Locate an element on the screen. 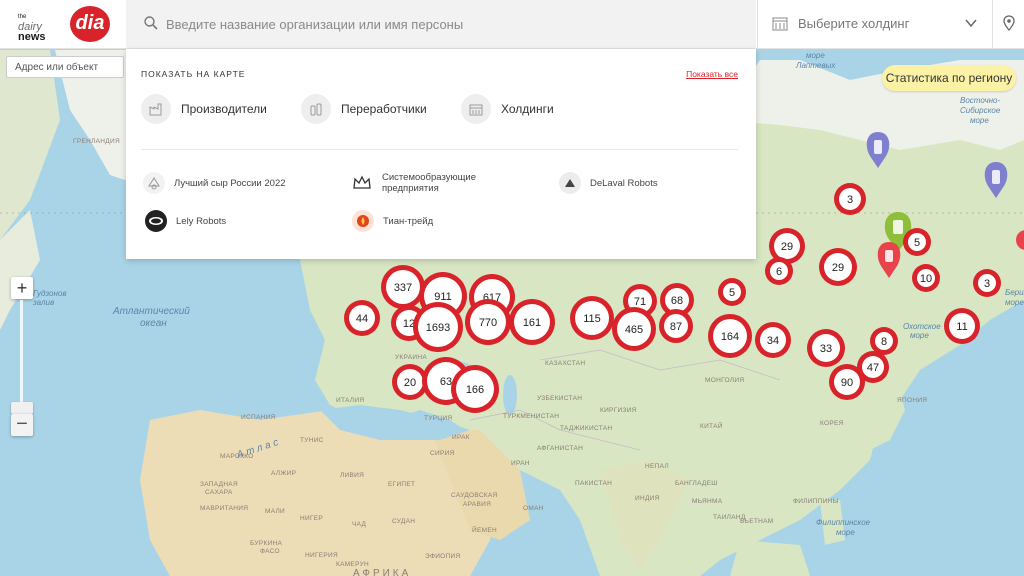 The width and height of the screenshot is (1024, 576). zoom-in-button: + is located at coordinates (22, 288).